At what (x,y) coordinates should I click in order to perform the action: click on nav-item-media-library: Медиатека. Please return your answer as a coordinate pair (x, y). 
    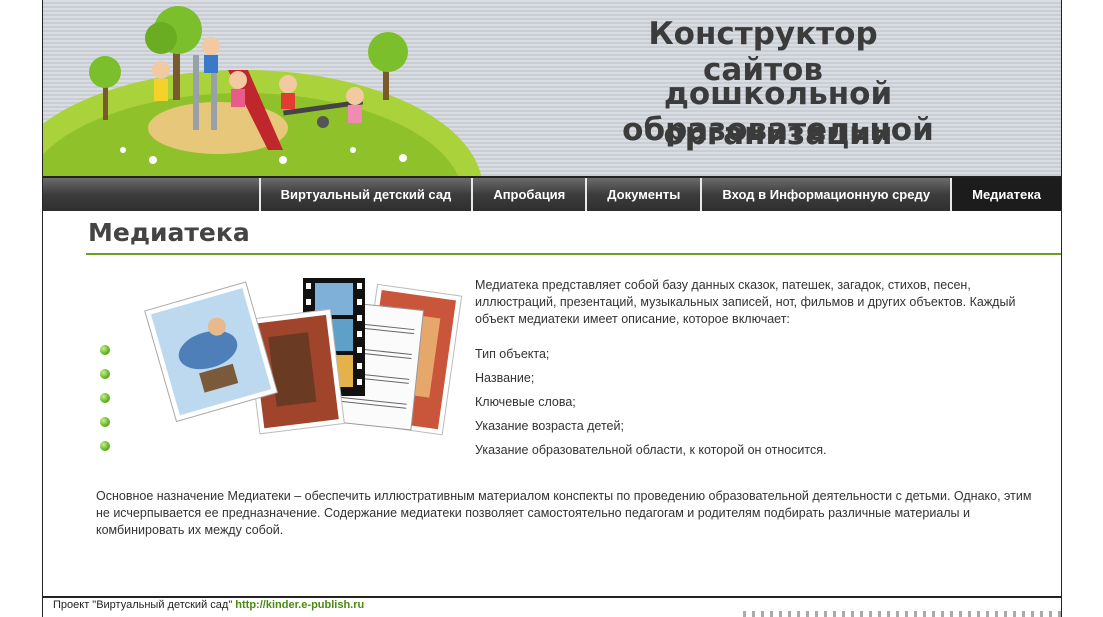
    Looking at the image, I should click on (1005, 194).